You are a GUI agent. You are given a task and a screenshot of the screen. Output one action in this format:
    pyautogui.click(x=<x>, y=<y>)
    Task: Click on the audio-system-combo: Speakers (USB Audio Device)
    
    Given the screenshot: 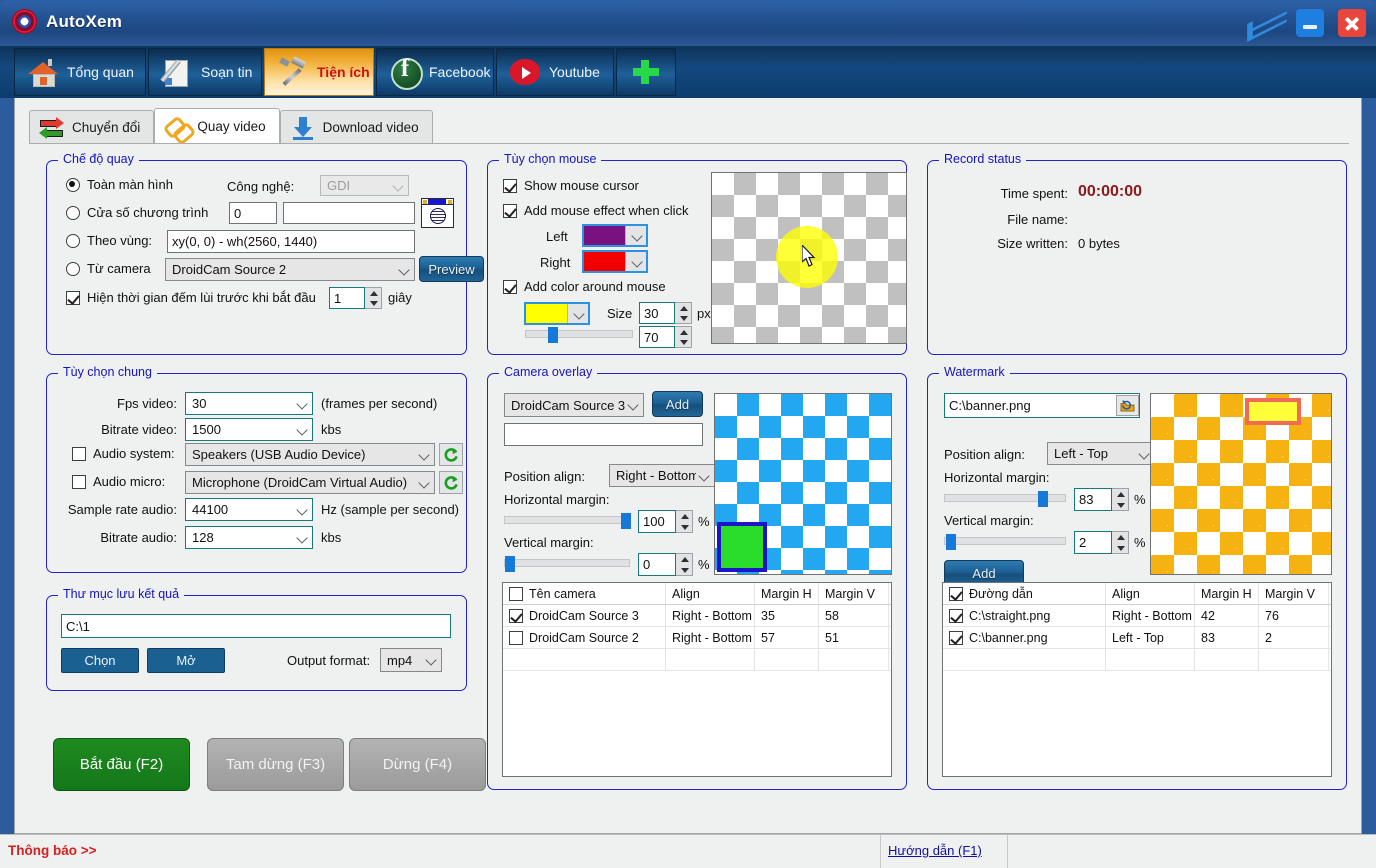 What is the action you would take?
    pyautogui.click(x=310, y=454)
    